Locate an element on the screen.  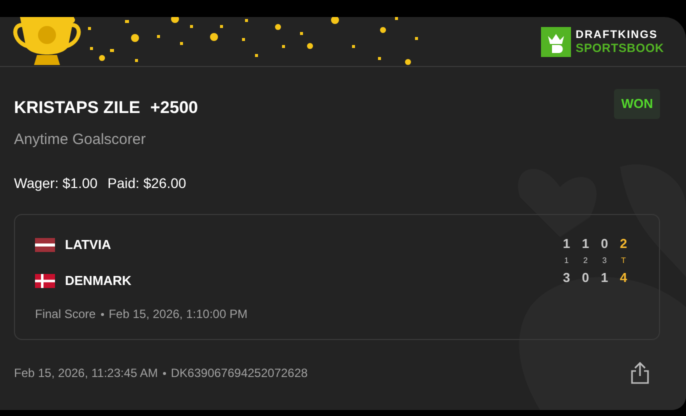
period-label: 3 is located at coordinates (604, 261).